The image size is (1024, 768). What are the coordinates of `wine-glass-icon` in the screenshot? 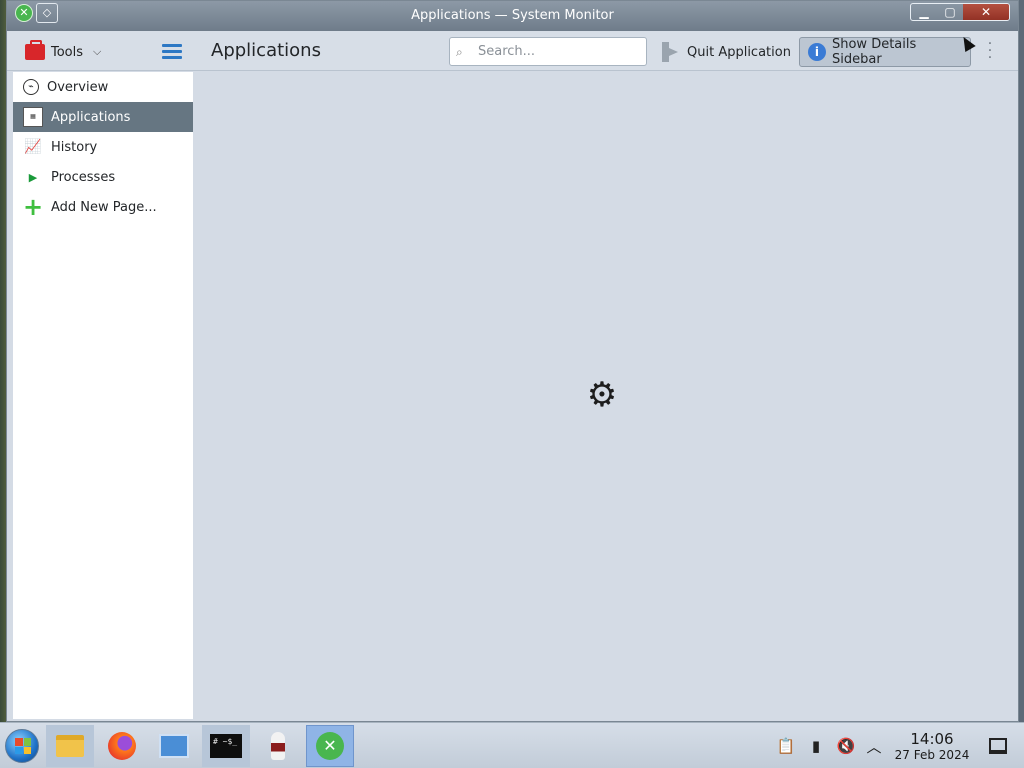 It's located at (278, 746).